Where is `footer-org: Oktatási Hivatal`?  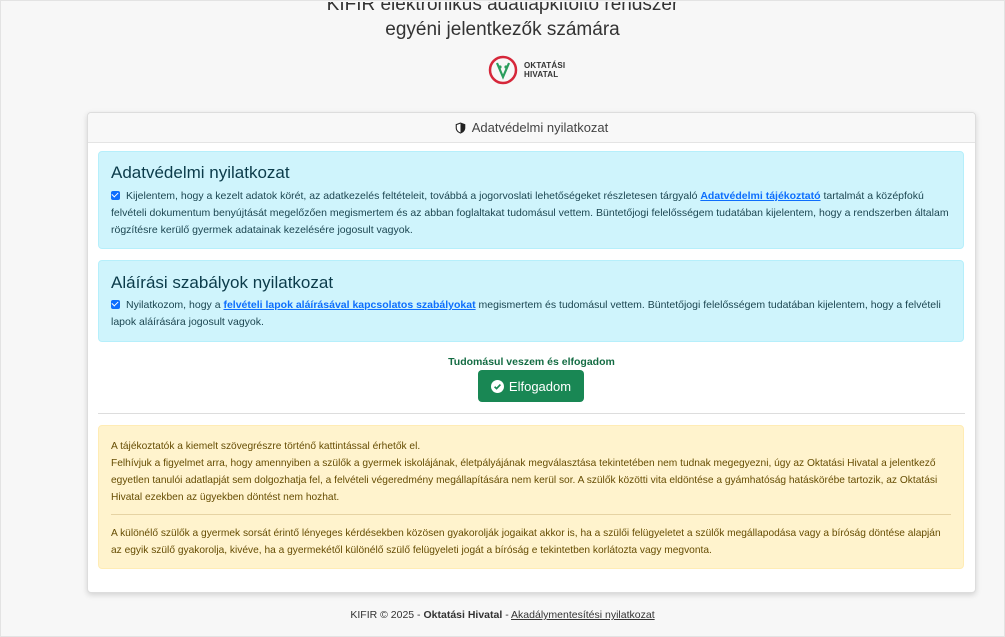 footer-org: Oktatási Hivatal is located at coordinates (463, 615).